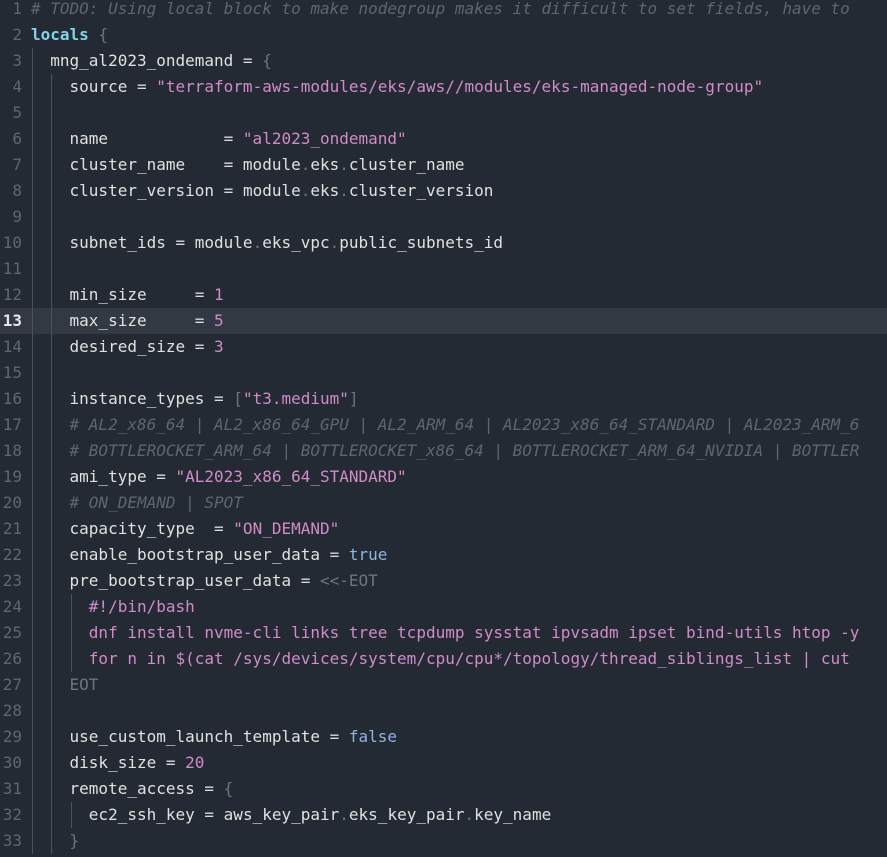 This screenshot has width=887, height=857. What do you see at coordinates (127, 164) in the screenshot?
I see `code-token: cluster_name` at bounding box center [127, 164].